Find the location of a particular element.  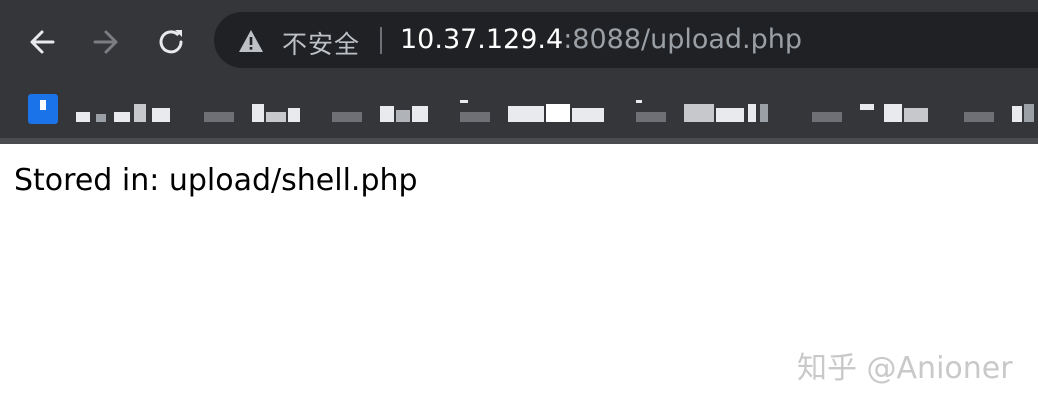

arrow-right-icon is located at coordinates (105, 42).